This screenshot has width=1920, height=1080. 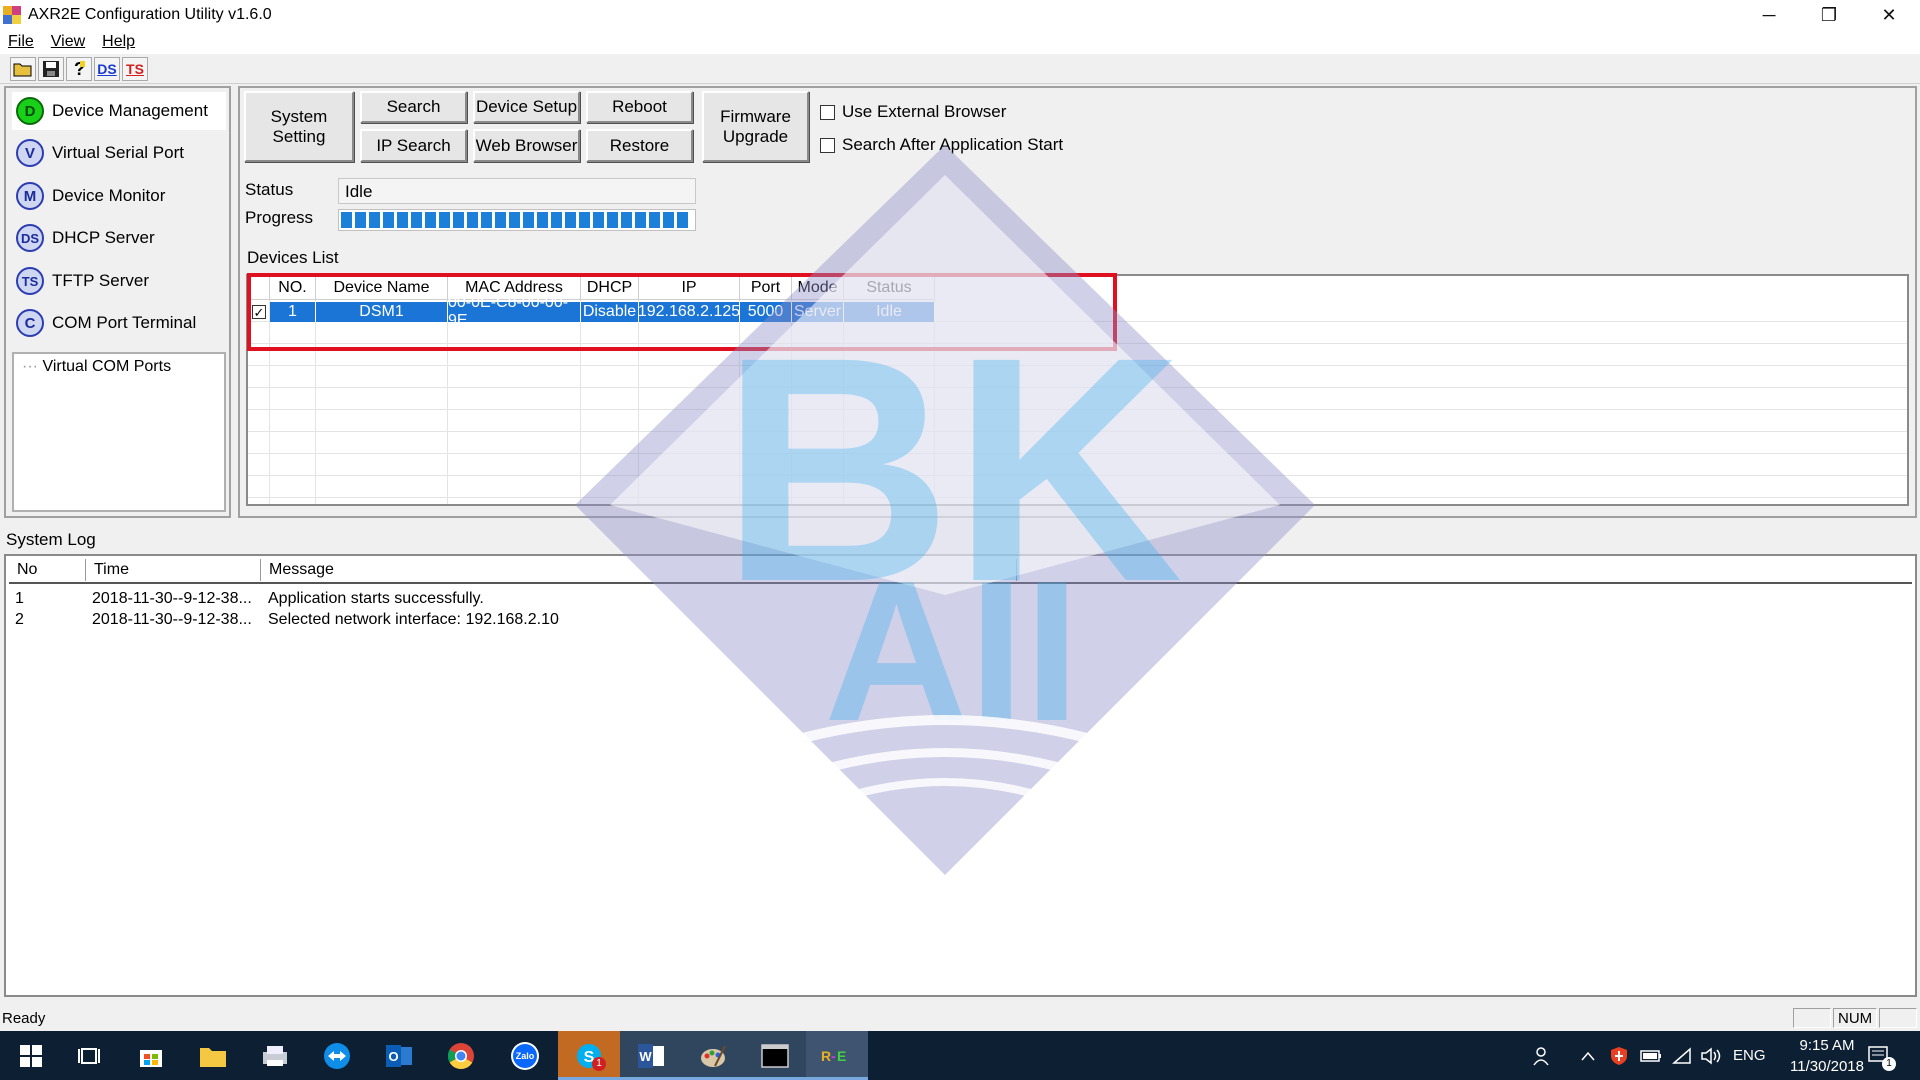 What do you see at coordinates (31, 1055) in the screenshot?
I see `start-icon` at bounding box center [31, 1055].